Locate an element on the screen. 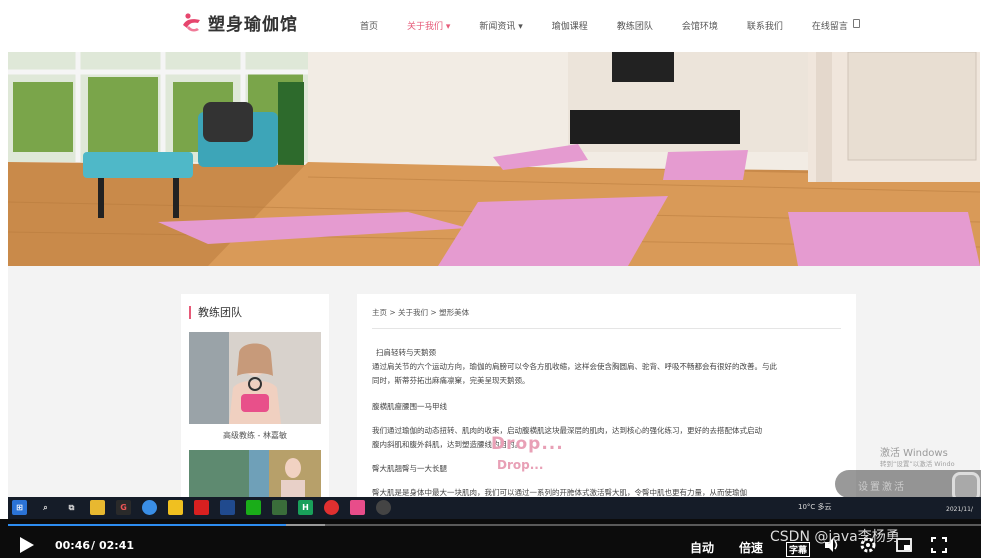 This screenshot has height=558, width=981. app-g-icon: G is located at coordinates (123, 507).